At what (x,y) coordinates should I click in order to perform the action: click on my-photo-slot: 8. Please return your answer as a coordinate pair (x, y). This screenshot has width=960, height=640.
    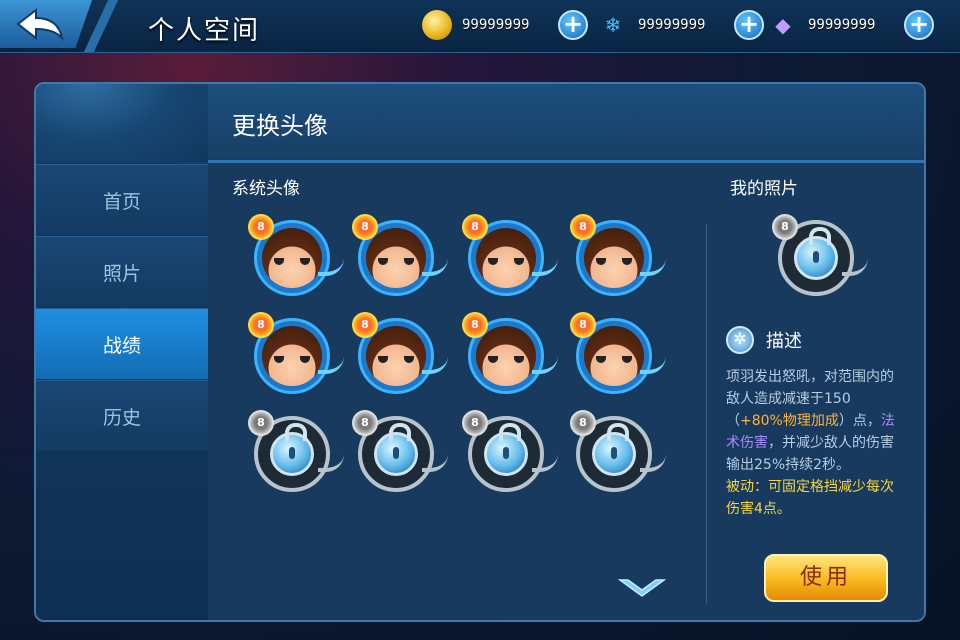
    Looking at the image, I should click on (819, 259).